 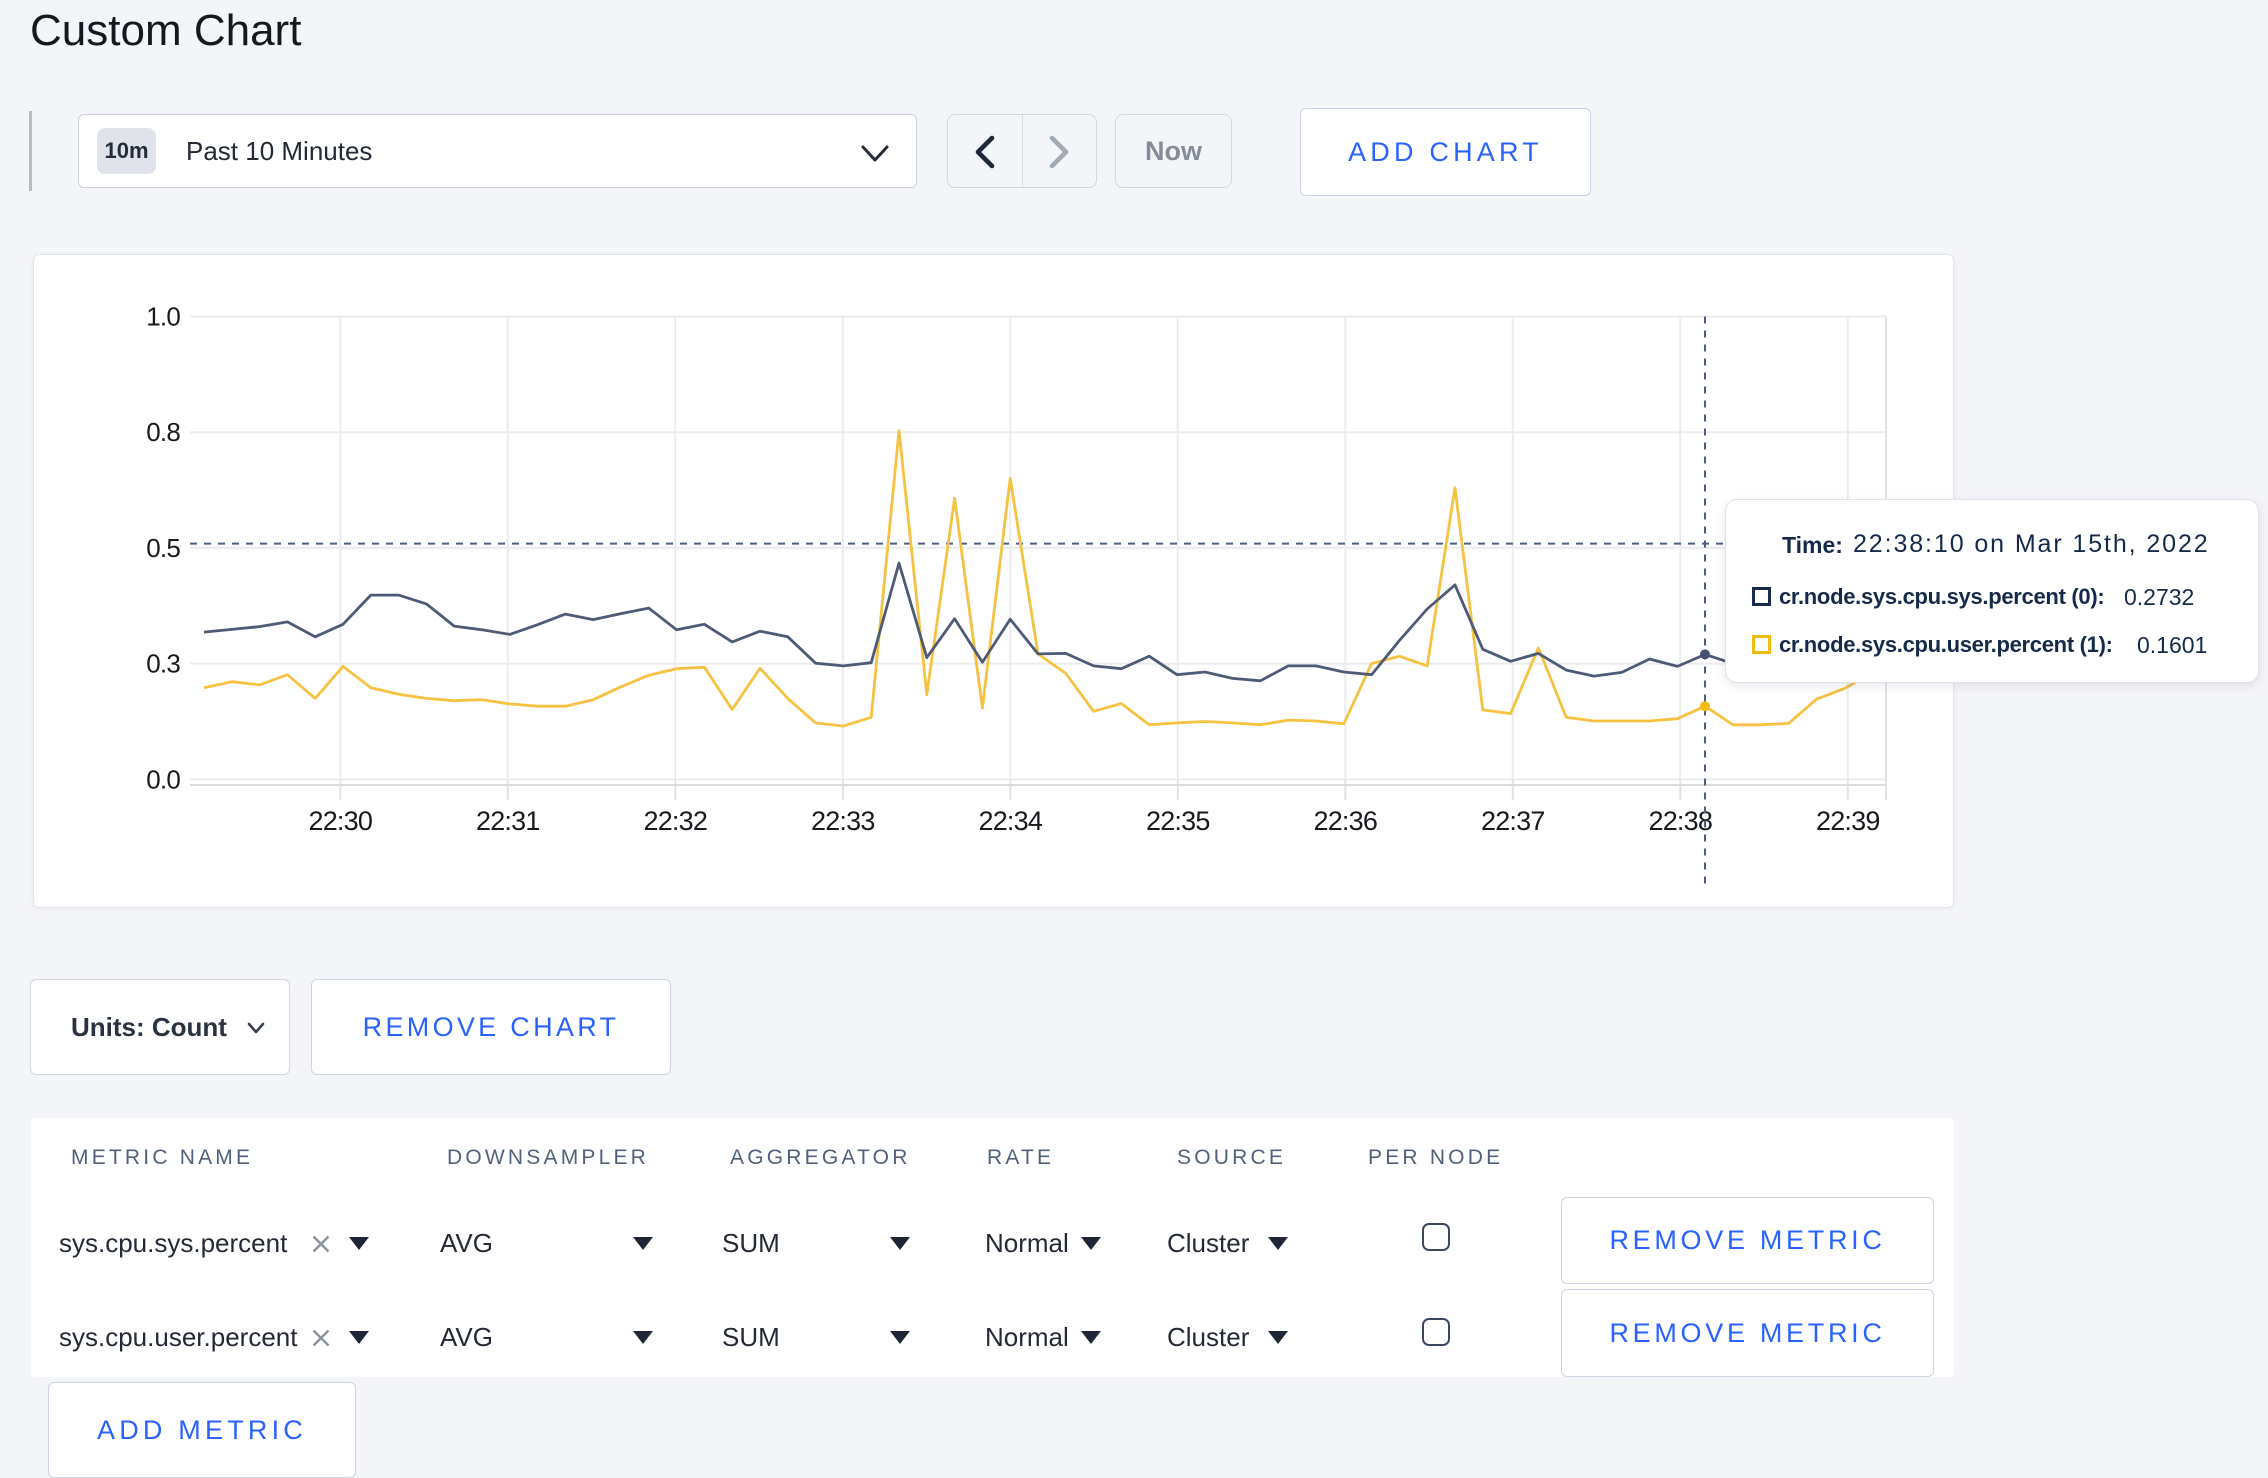 What do you see at coordinates (163, 548) in the screenshot?
I see `svg-text: 0.5` at bounding box center [163, 548].